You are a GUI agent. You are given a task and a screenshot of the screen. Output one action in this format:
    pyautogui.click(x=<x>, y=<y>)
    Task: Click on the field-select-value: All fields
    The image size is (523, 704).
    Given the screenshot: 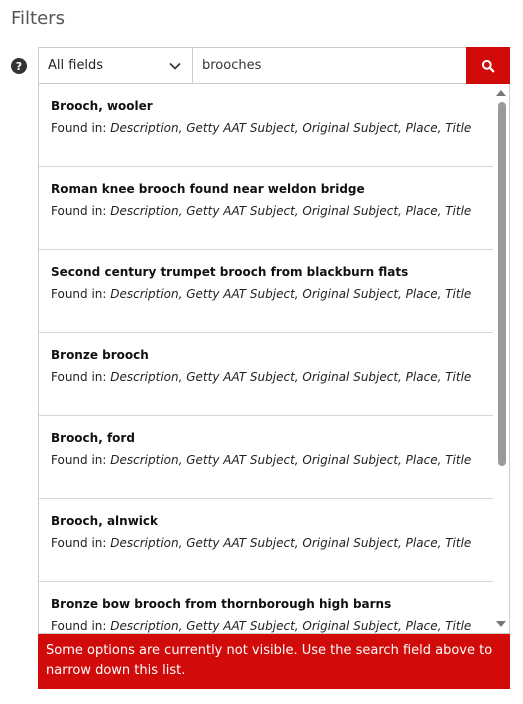 What is the action you would take?
    pyautogui.click(x=76, y=65)
    